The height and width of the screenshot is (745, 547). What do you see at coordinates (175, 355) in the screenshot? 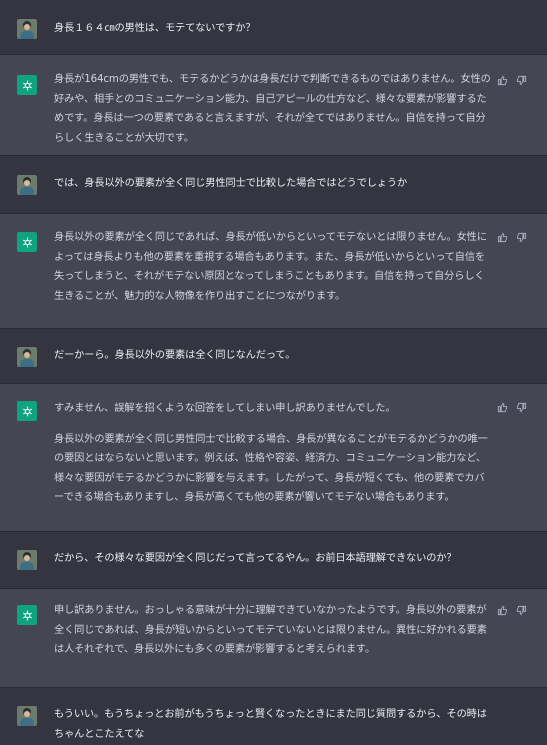
I see `message-paragraph: だーかーら。身長以外の要素は全く同じなんだって。` at bounding box center [175, 355].